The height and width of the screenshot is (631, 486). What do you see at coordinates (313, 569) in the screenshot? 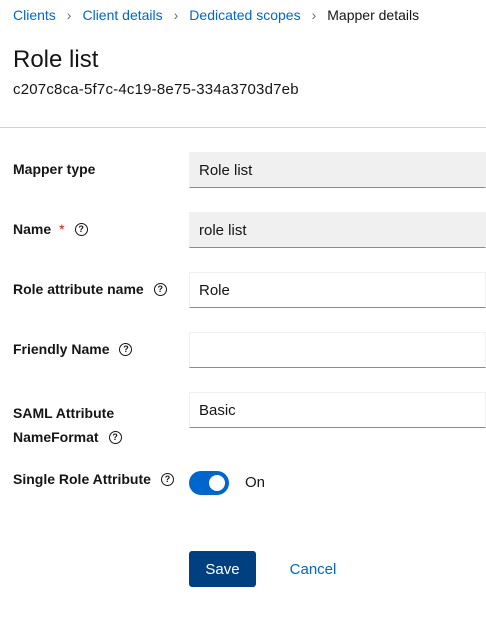
I see `cancel-button: Cancel` at bounding box center [313, 569].